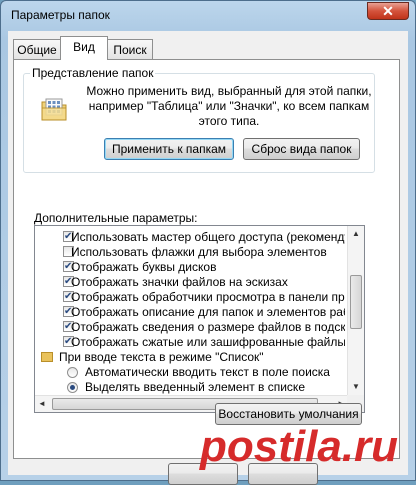 The image size is (416, 485). Describe the element at coordinates (54, 109) in the screenshot. I see `folder-view-icon` at that location.